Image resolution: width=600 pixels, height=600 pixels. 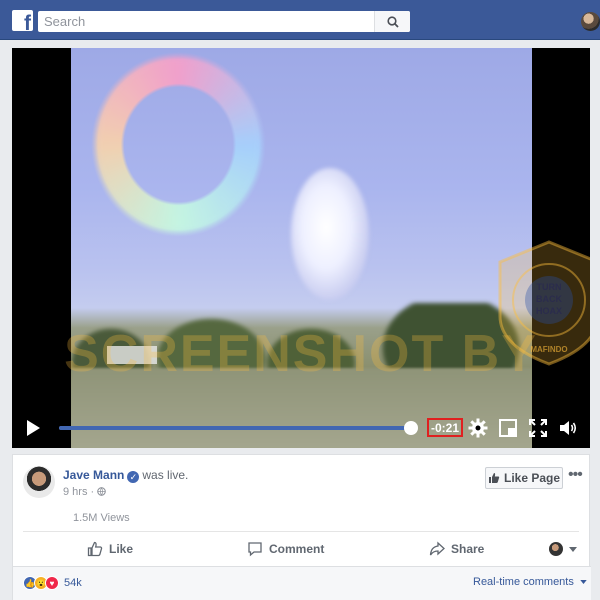 I want to click on realtime-comments-label: Real-time comments, so click(x=523, y=582).